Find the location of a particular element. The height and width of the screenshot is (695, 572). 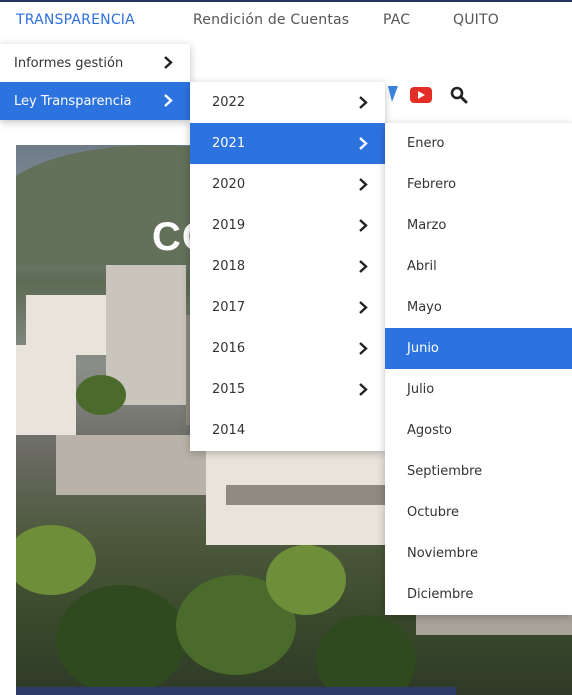

menu-item-label: Octubre is located at coordinates (433, 512).